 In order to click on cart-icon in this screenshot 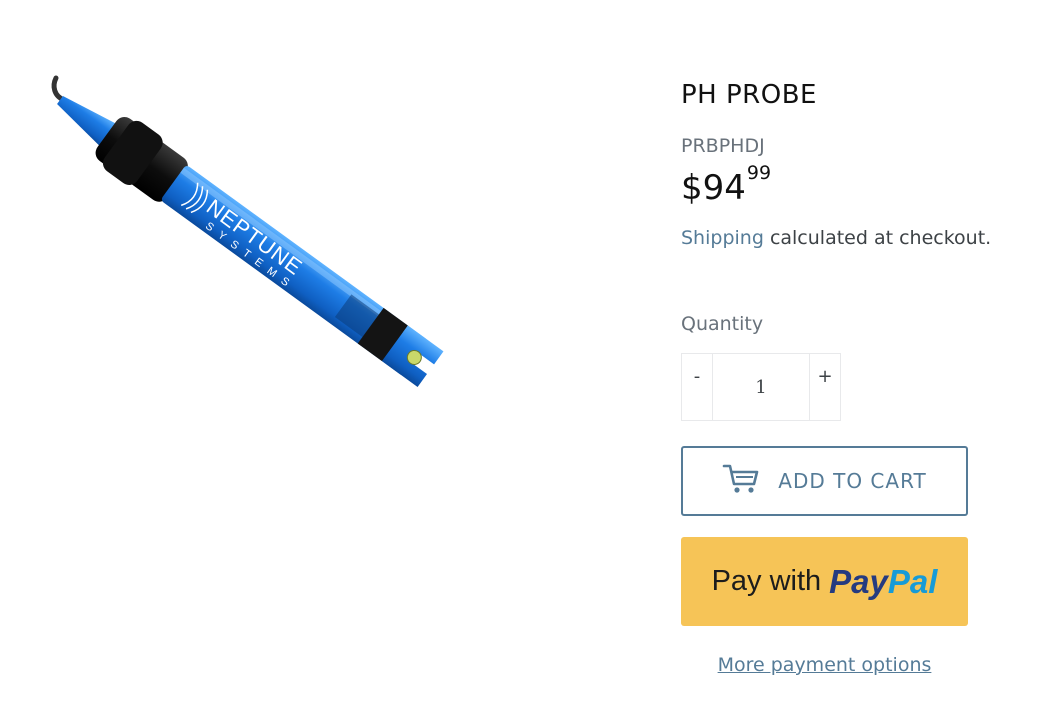, I will do `click(741, 481)`.